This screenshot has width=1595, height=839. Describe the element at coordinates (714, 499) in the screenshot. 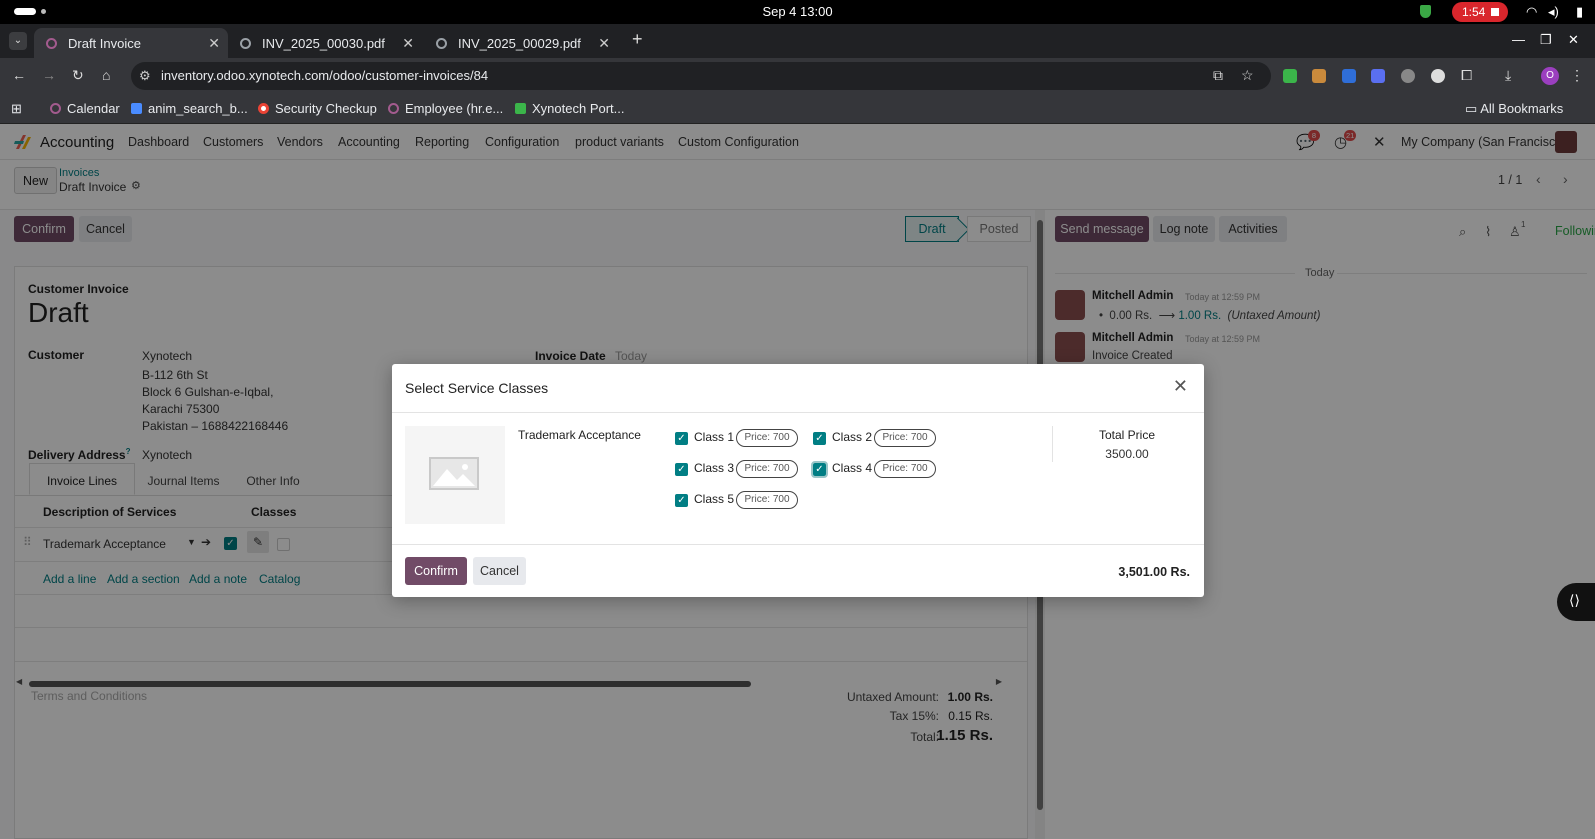

I see `class-label: Class 5` at that location.